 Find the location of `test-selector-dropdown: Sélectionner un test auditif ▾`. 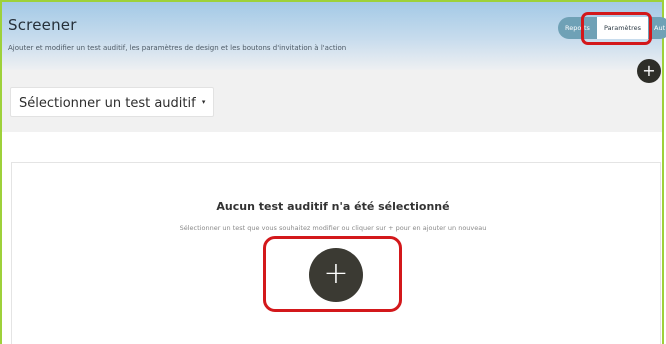

test-selector-dropdown: Sélectionner un test auditif ▾ is located at coordinates (112, 102).